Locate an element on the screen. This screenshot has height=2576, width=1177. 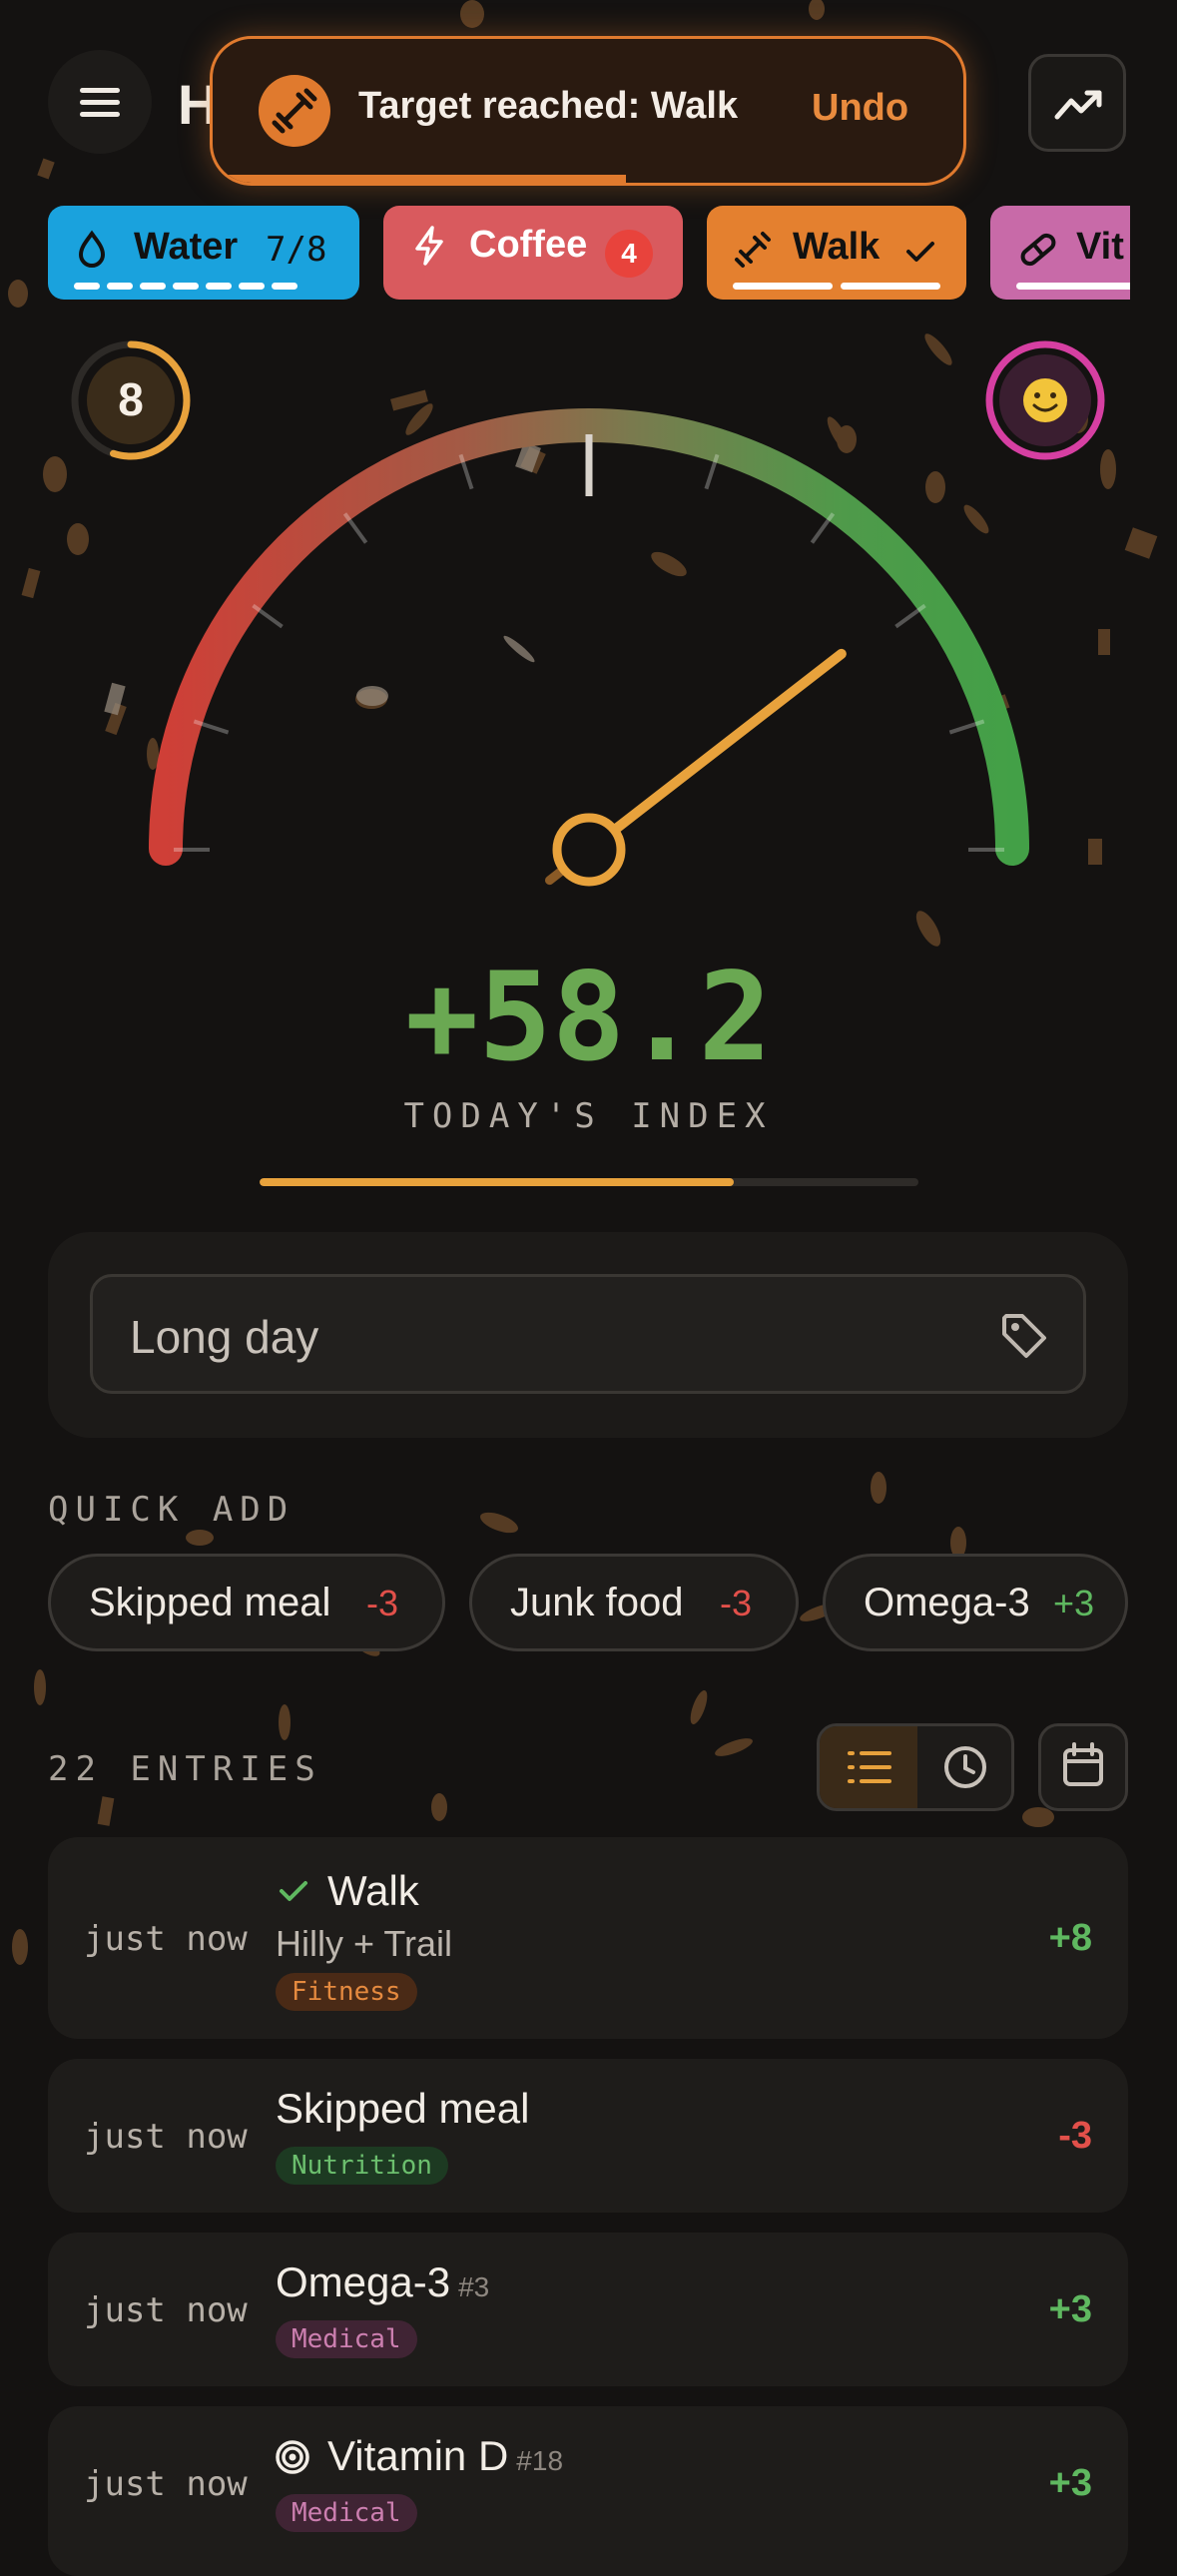
view-toggle is located at coordinates (916, 1767).